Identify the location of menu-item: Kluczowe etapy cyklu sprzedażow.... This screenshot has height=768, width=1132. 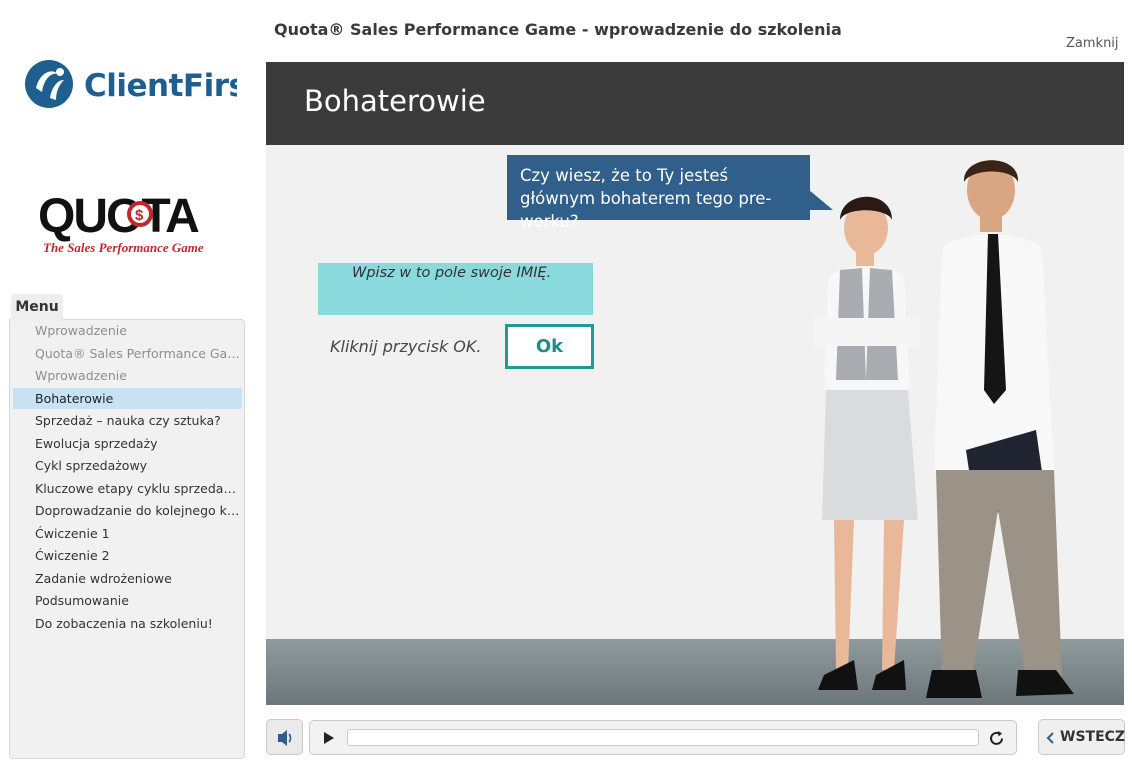
(127, 488).